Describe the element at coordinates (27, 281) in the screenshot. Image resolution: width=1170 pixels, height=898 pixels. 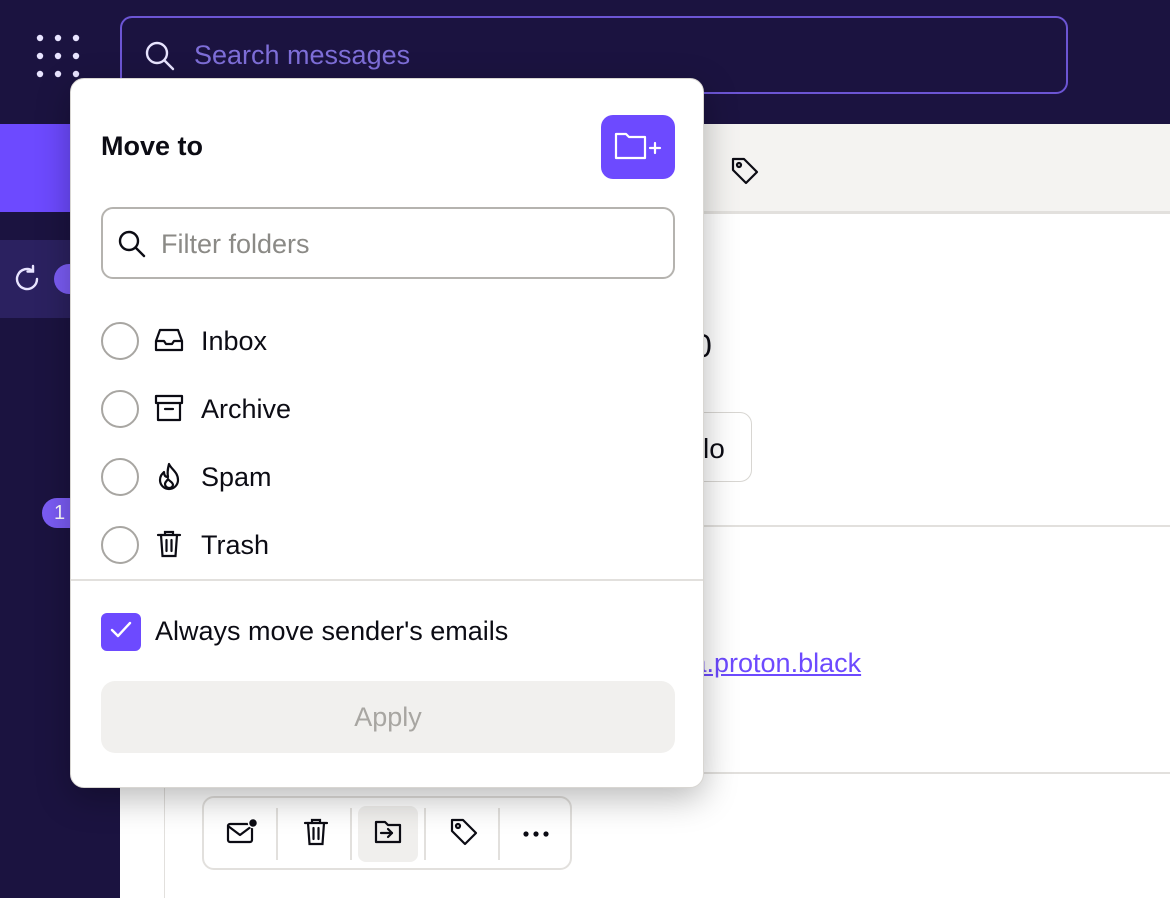
I see `refresh-icon` at that location.